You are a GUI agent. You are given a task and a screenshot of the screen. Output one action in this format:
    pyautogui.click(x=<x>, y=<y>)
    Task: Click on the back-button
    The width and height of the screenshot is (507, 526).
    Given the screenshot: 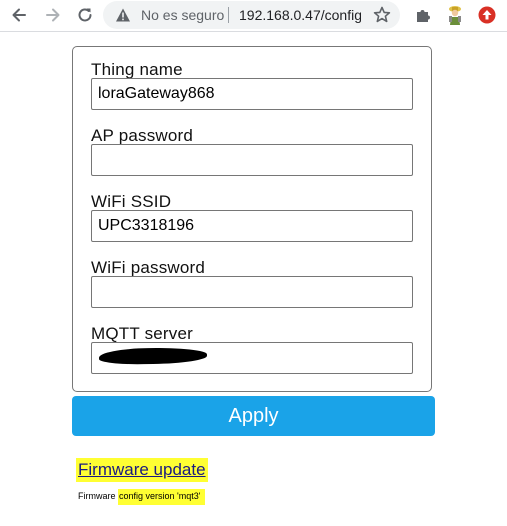 What is the action you would take?
    pyautogui.click(x=19, y=15)
    